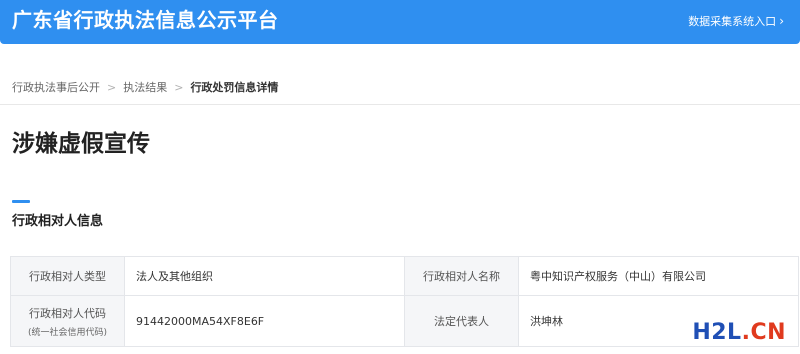 The width and height of the screenshot is (800, 354). Describe the element at coordinates (264, 321) in the screenshot. I see `party-code-value: 91442000MA54XF8E6F` at that location.